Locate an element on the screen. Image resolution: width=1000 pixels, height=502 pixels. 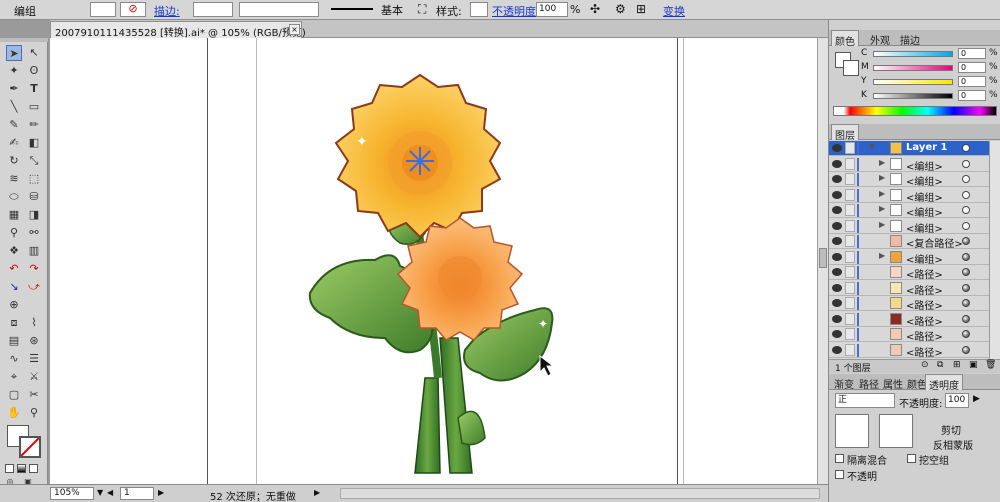
black-slider is located at coordinates (913, 96).